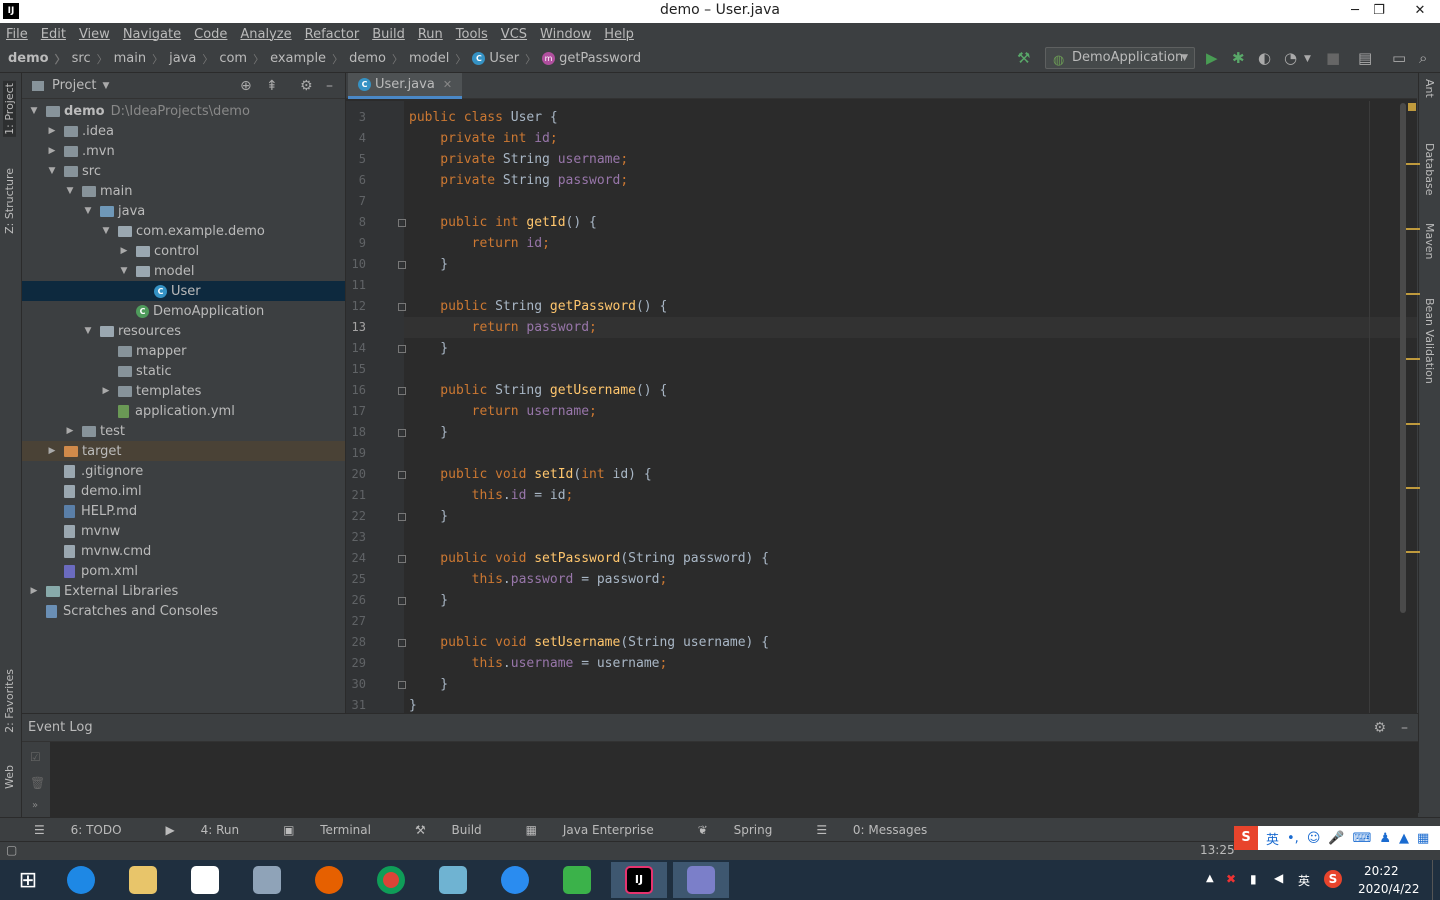 This screenshot has height=900, width=1440. What do you see at coordinates (338, 830) in the screenshot?
I see `terminal-tab: ▣ Terminal` at bounding box center [338, 830].